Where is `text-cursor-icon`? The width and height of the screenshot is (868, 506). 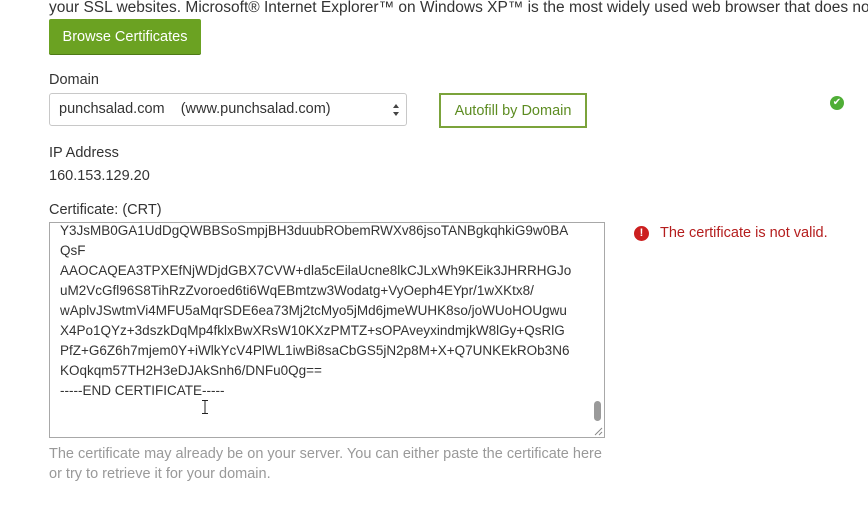
text-cursor-icon is located at coordinates (205, 407).